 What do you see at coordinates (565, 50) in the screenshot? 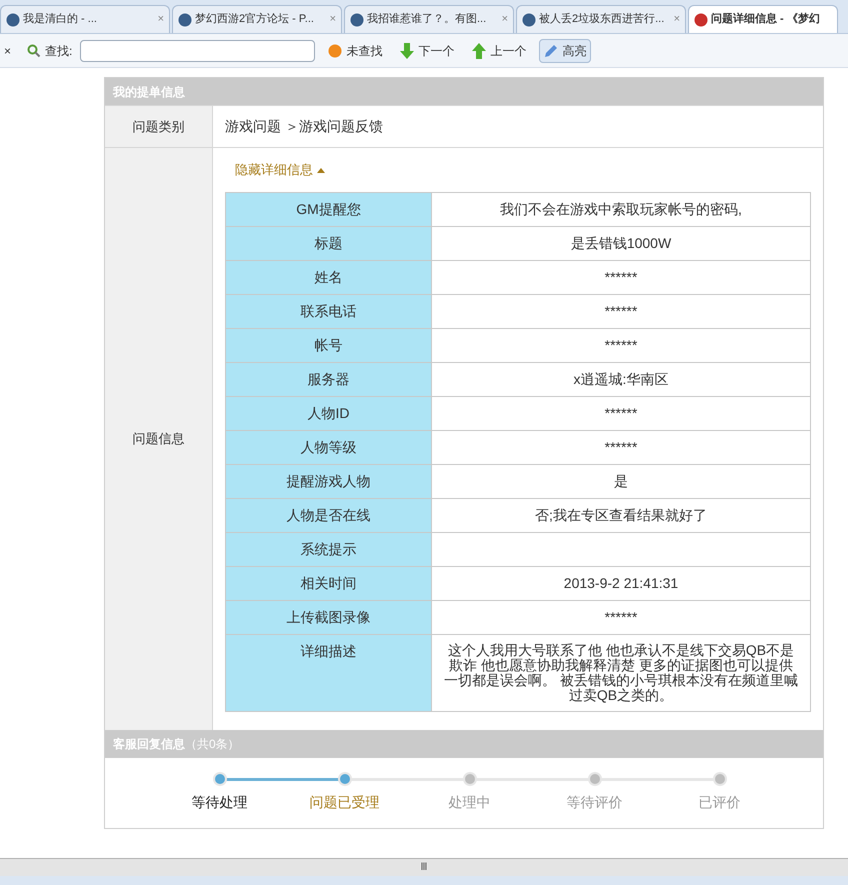
I see `find-toolbar-button: 高亮` at bounding box center [565, 50].